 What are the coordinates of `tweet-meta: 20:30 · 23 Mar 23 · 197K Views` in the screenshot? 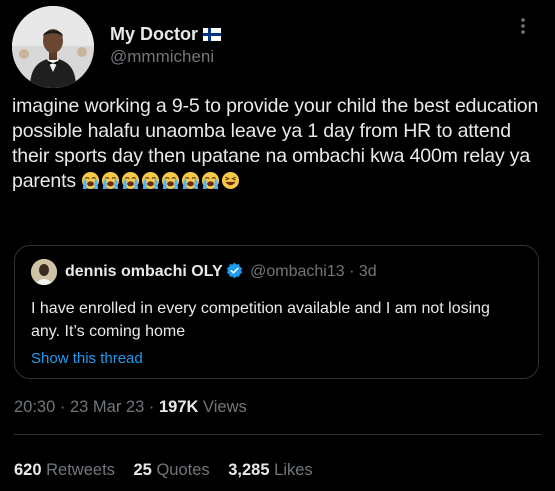 It's located at (130, 407).